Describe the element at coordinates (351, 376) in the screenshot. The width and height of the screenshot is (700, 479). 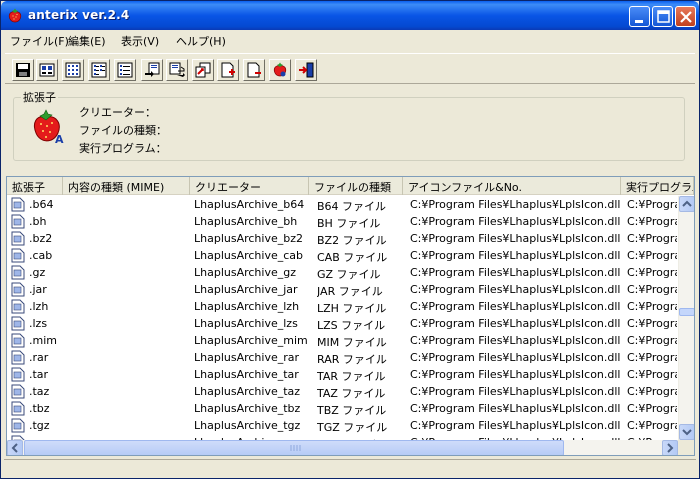
I see `cell-type: TAR ファイル` at that location.